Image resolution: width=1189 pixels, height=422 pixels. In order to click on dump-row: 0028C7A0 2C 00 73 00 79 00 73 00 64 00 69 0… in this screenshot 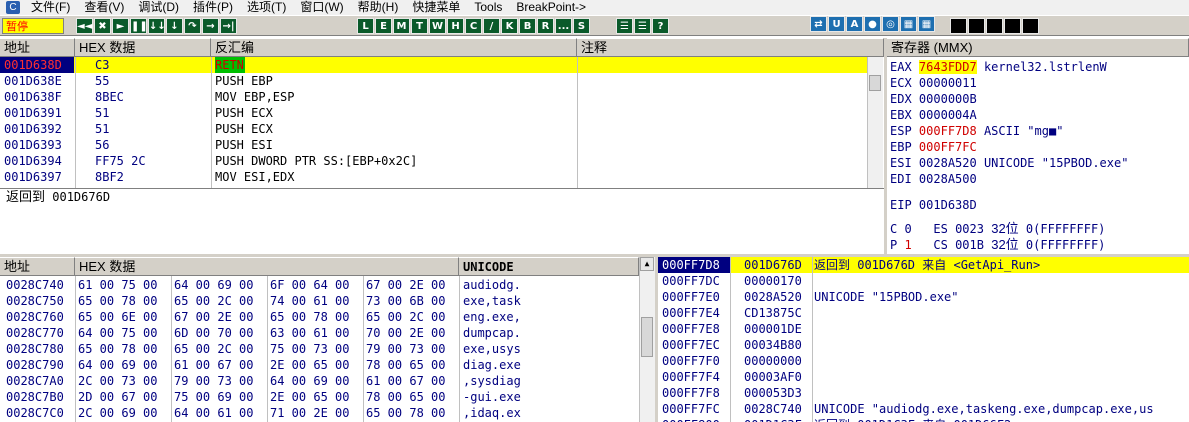, I will do `click(319, 381)`.